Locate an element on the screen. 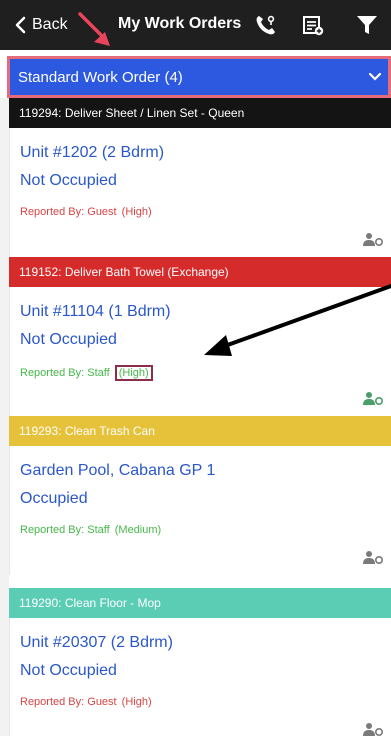 Image resolution: width=391 pixels, height=736 pixels. work-order-header: 119152: Deliver Bath Towel (Exchange) is located at coordinates (200, 272).